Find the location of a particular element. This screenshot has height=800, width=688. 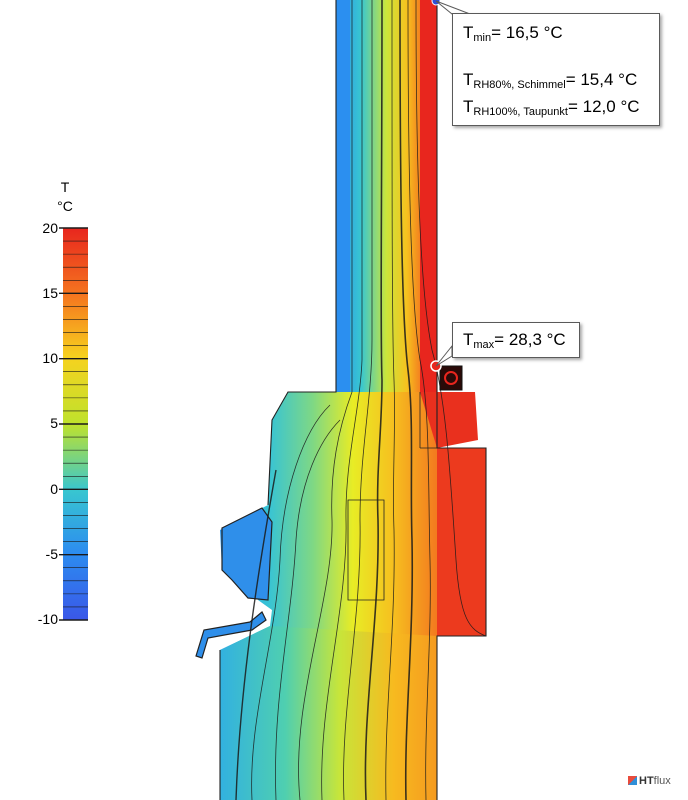

tmax-row: Tmax= 28,3 °C is located at coordinates (514, 340).